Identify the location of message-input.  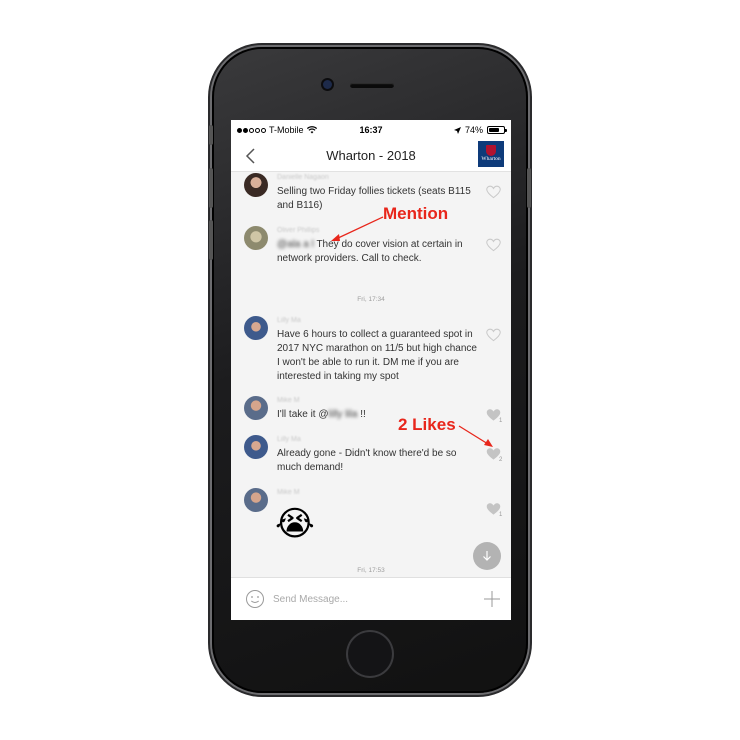
(373, 599).